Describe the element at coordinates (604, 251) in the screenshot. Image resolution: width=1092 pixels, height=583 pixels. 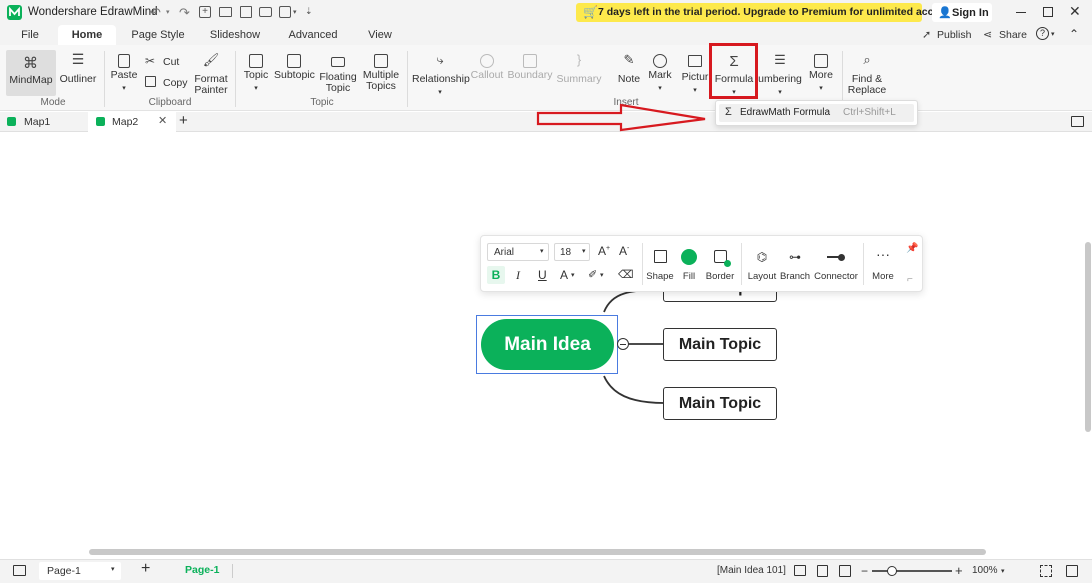
I see `increase-font-icon: A+` at that location.